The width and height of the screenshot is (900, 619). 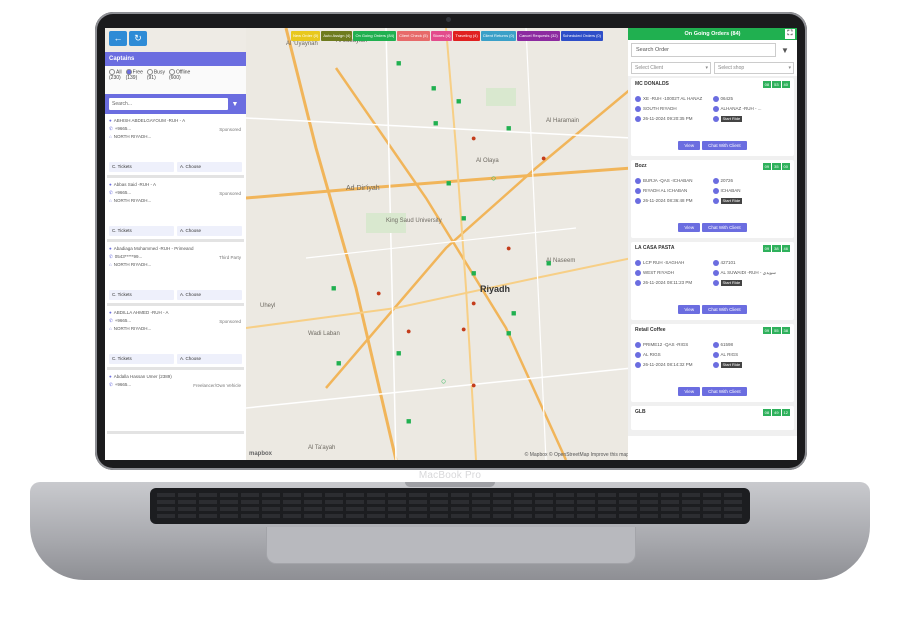 What do you see at coordinates (441, 36) in the screenshot?
I see `tab-stores: Stores (4)` at bounding box center [441, 36].